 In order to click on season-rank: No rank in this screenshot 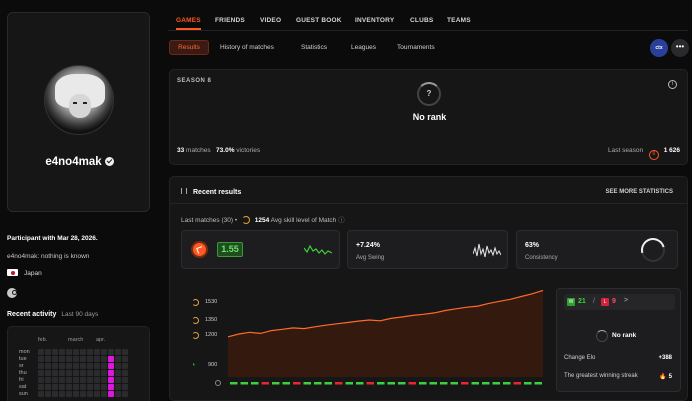, I will do `click(429, 117)`.